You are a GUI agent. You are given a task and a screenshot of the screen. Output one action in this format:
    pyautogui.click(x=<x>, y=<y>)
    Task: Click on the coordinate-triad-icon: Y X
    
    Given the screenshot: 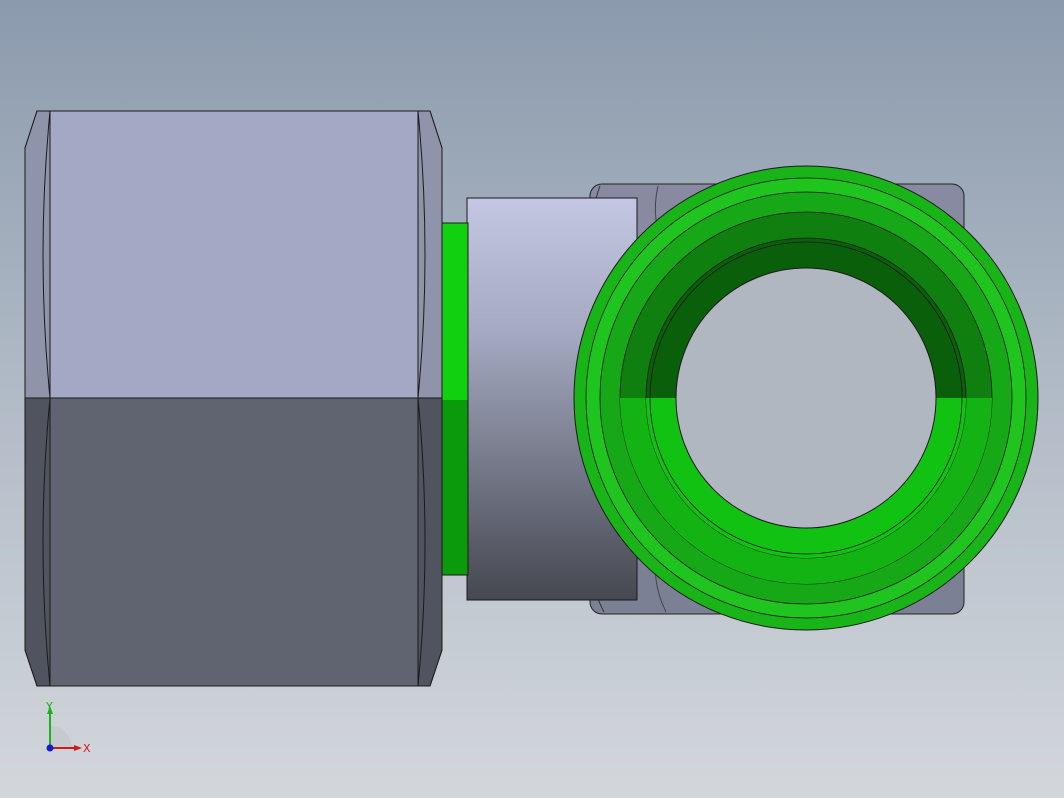 What is the action you would take?
    pyautogui.click(x=68, y=727)
    